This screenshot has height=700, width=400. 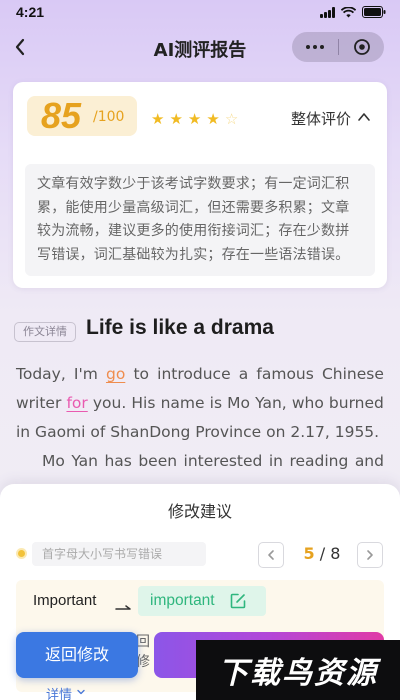 I want to click on essay-detail-tag: 作文详情, so click(x=45, y=332).